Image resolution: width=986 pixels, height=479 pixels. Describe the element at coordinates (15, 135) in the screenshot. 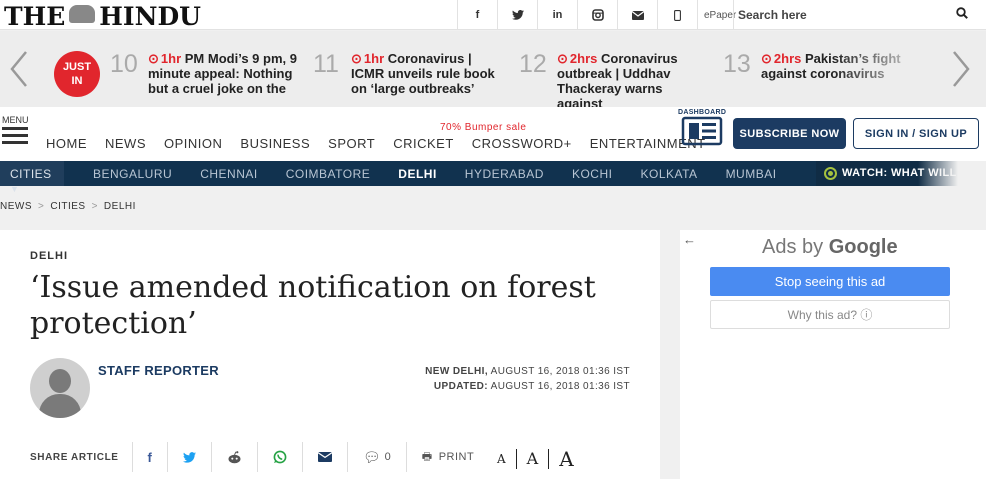

I see `hamburger-icon` at that location.